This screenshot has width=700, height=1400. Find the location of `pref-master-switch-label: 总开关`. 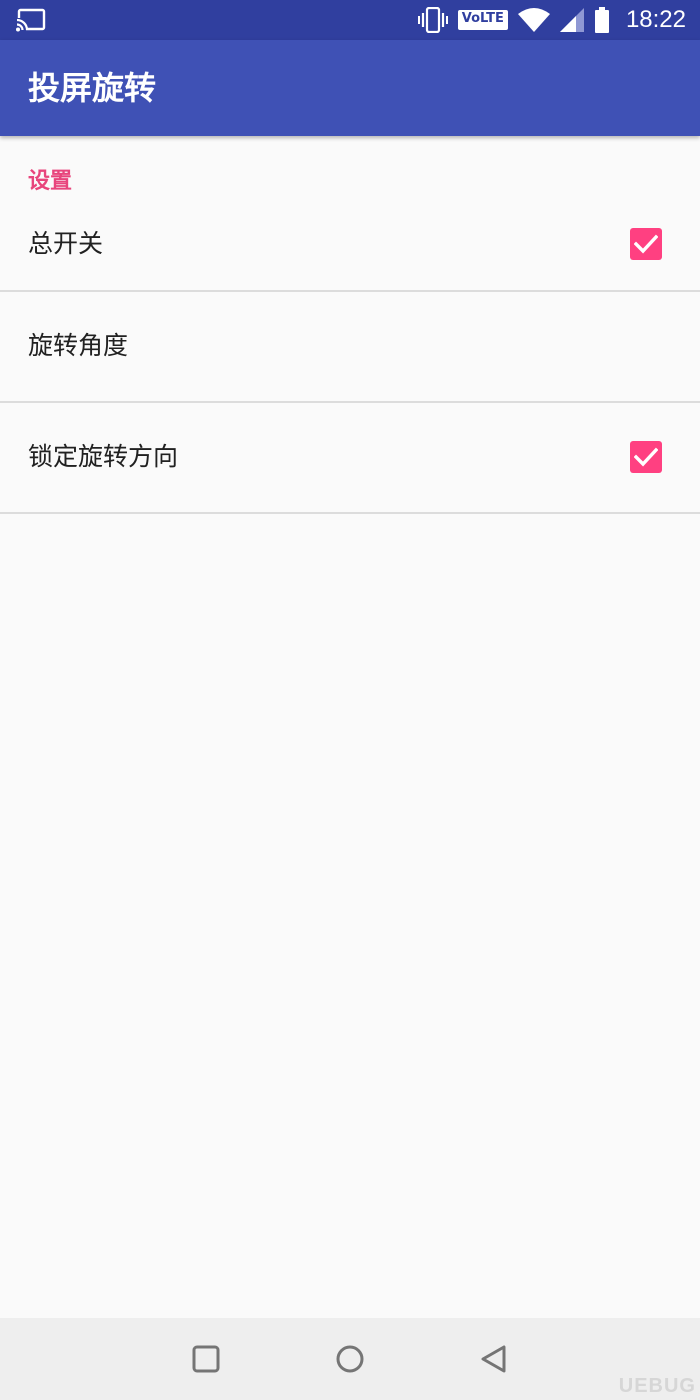

pref-master-switch-label: 总开关 is located at coordinates (66, 243).